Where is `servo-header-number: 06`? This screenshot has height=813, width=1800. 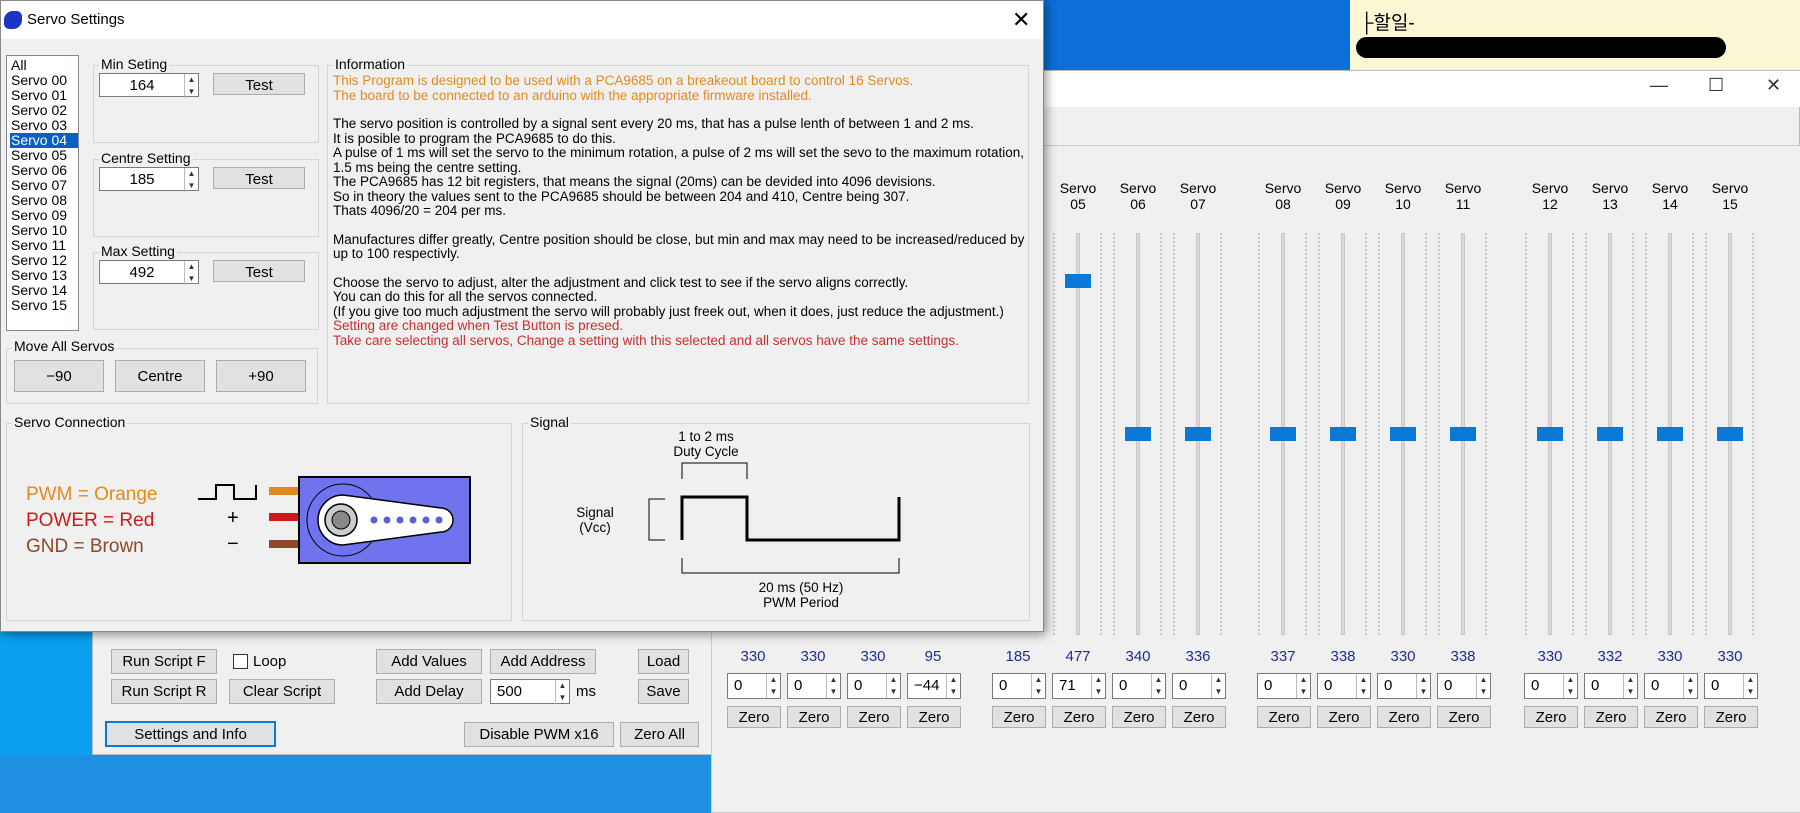
servo-header-number: 06 is located at coordinates (1138, 204).